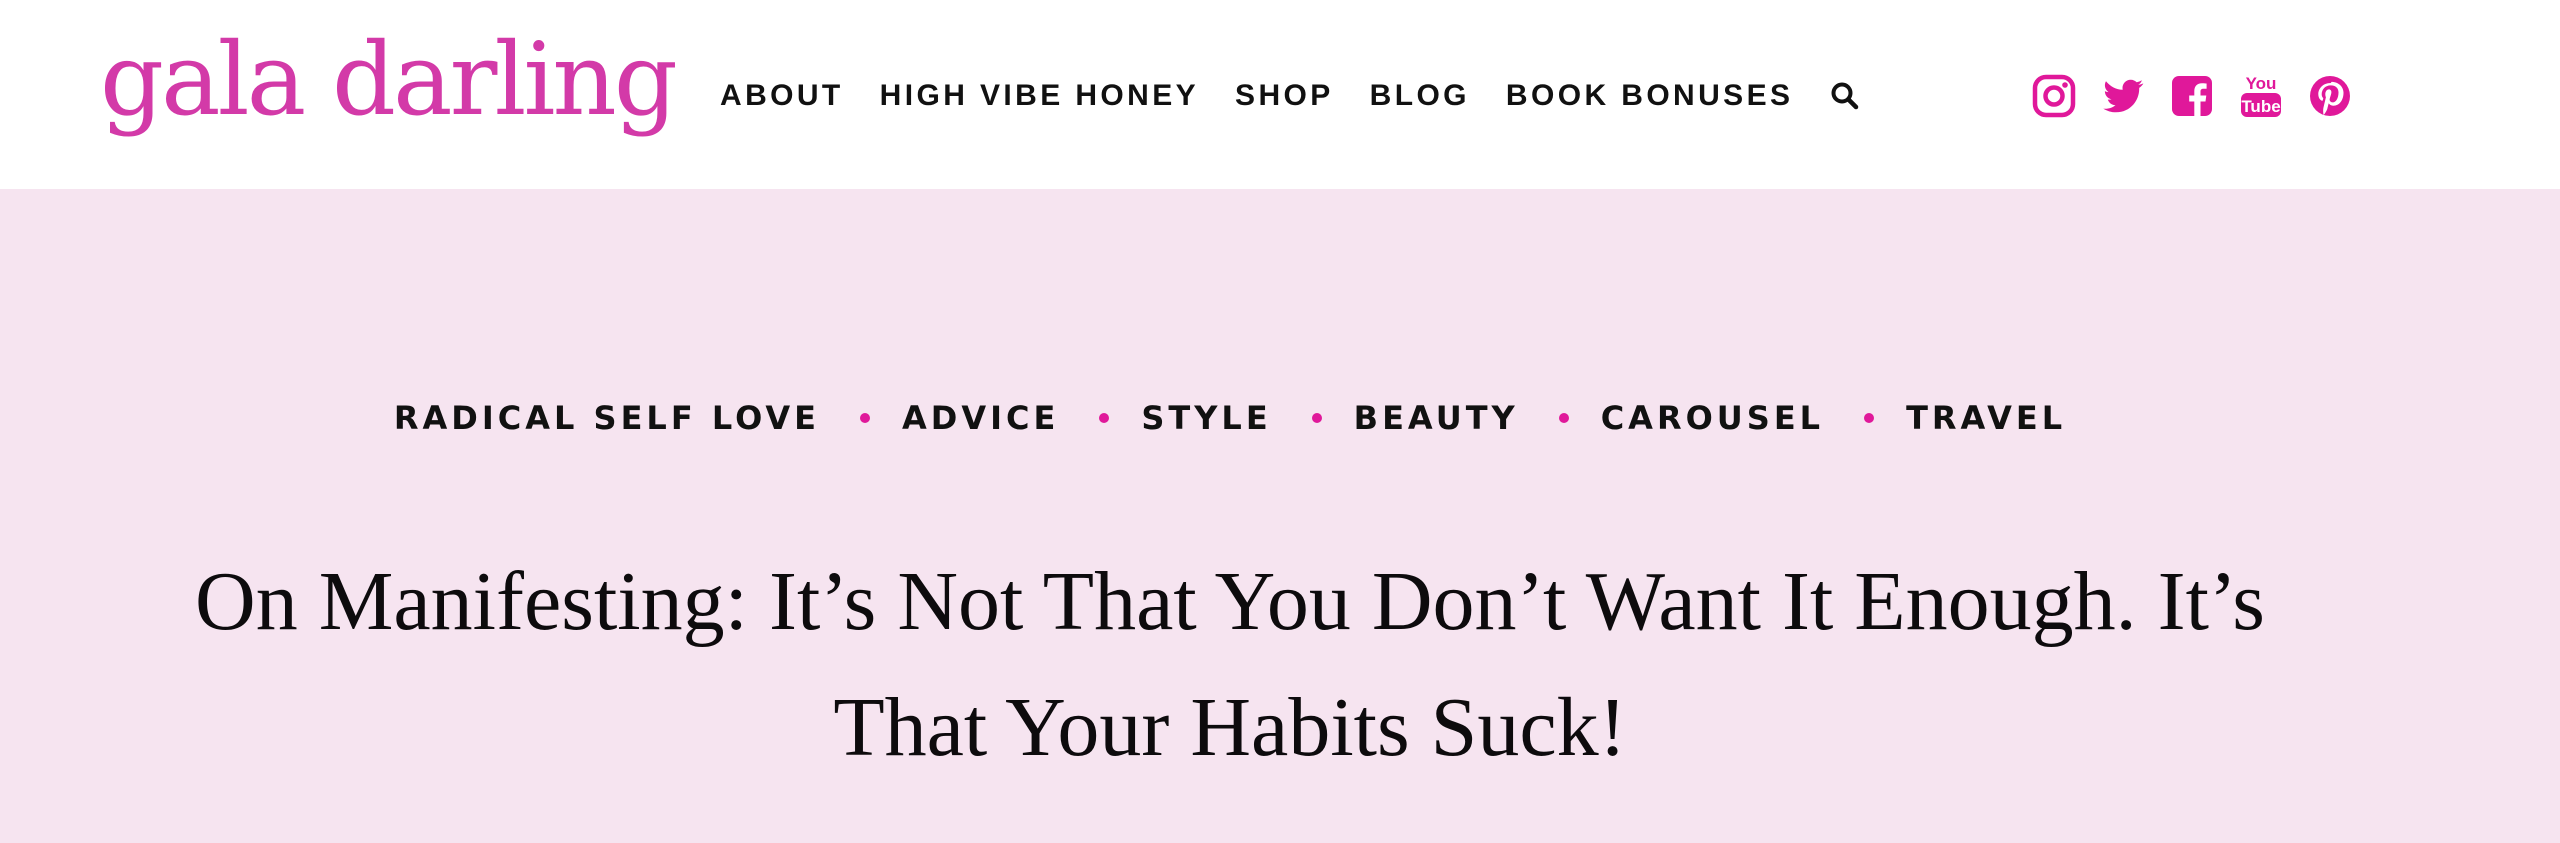 Image resolution: width=2560 pixels, height=843 pixels. Describe the element at coordinates (1284, 96) in the screenshot. I see `nav-item-shop: SHOP` at that location.